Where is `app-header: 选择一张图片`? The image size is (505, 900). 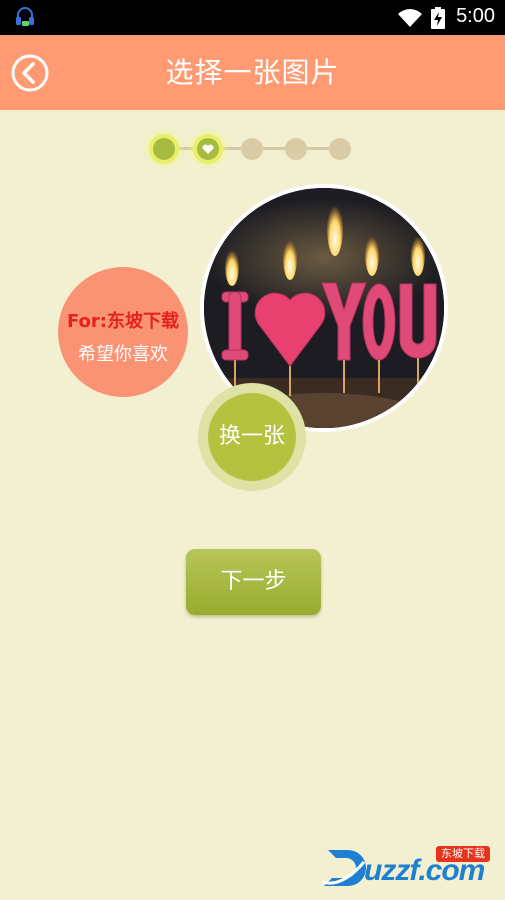 app-header: 选择一张图片 is located at coordinates (252, 72).